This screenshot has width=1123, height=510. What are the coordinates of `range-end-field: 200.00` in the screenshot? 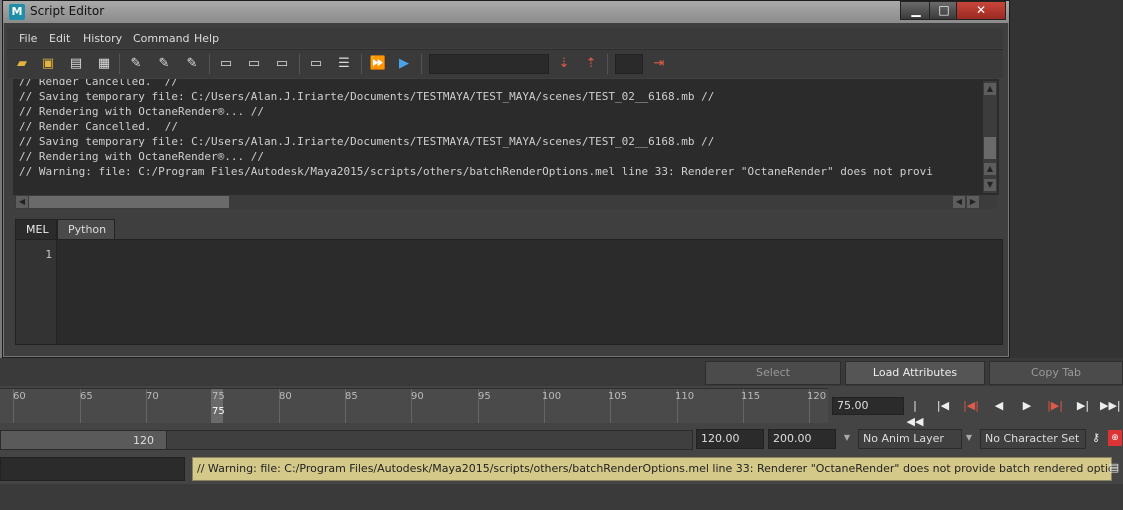 It's located at (802, 439).